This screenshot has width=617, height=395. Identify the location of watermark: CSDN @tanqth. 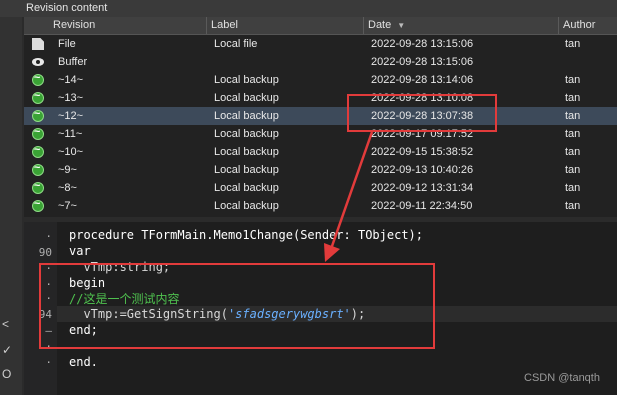
(562, 378).